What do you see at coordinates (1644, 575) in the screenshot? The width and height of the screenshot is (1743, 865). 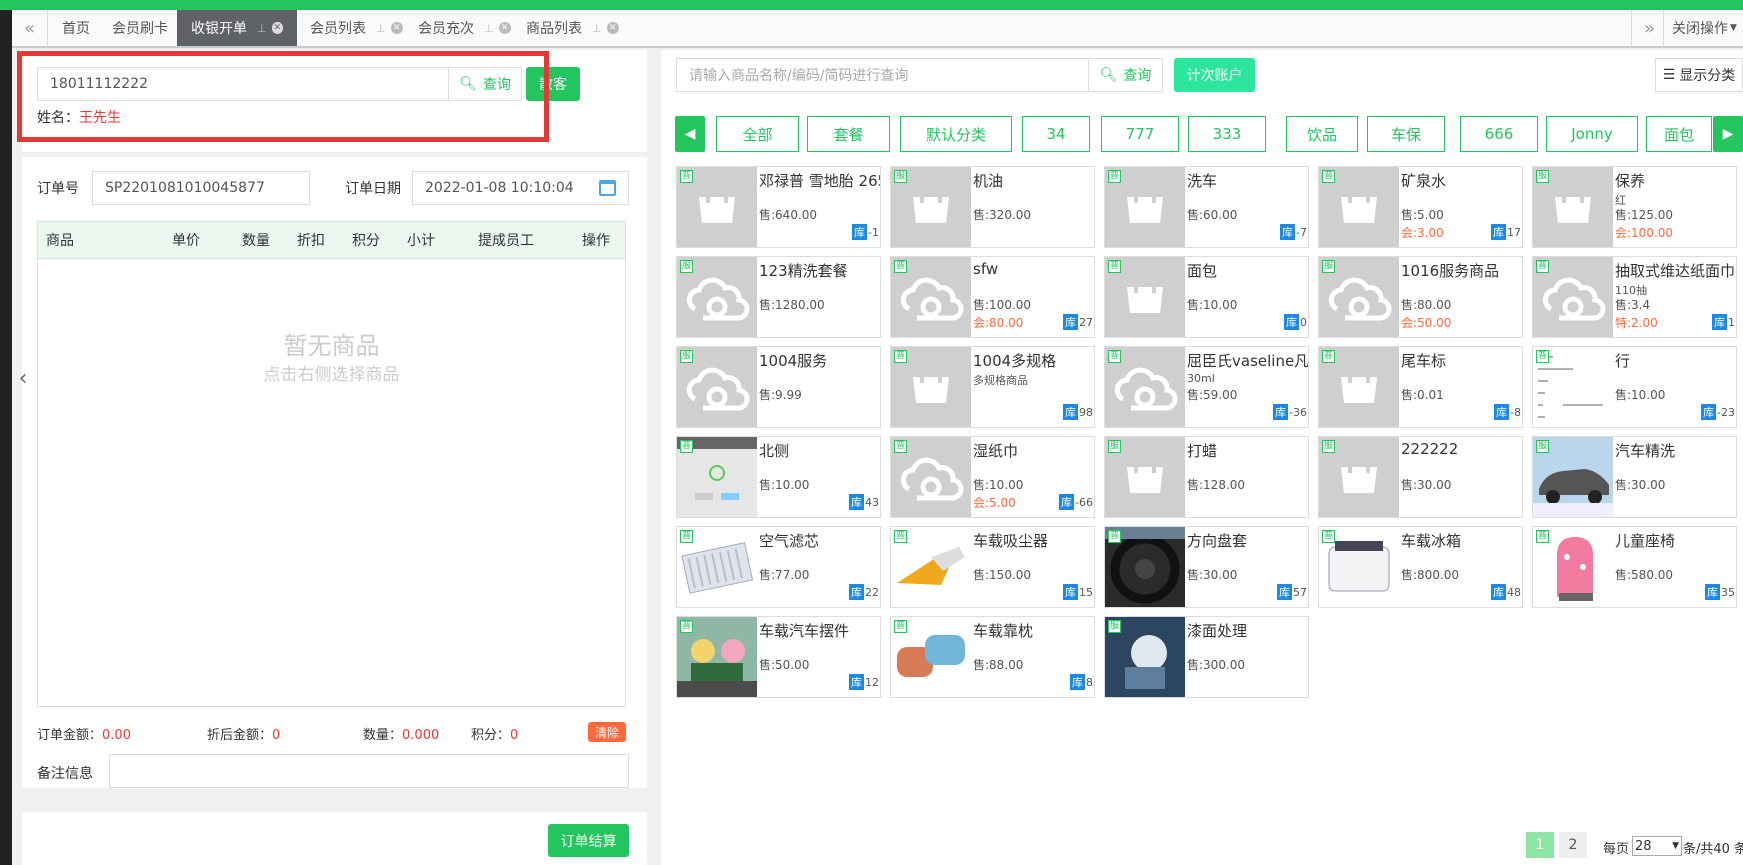 I see `product-price: 售:580.00` at bounding box center [1644, 575].